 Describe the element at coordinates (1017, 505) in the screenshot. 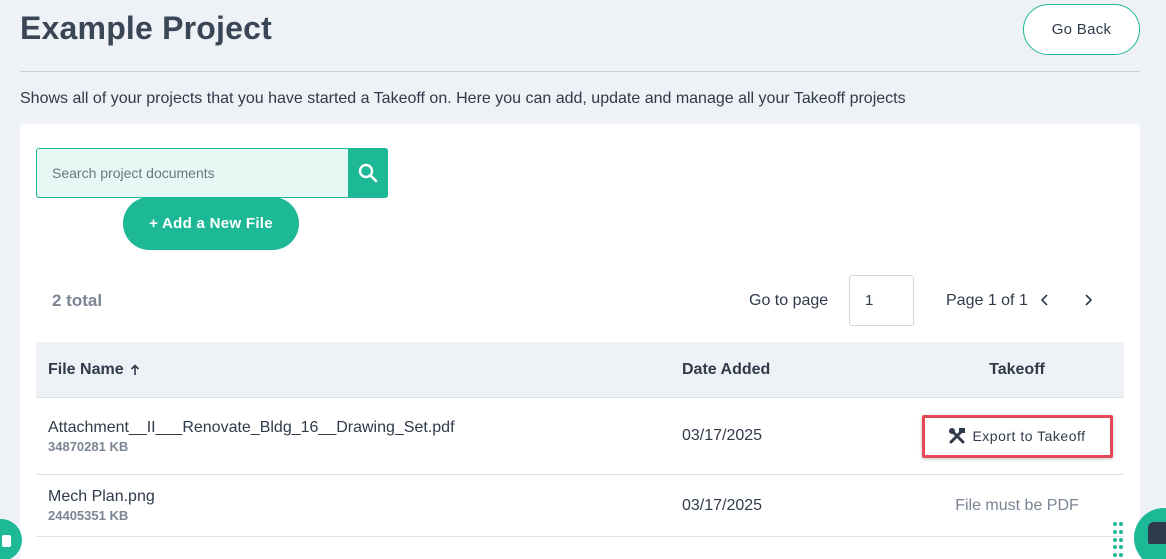

I see `takeoff-status: File must be PDF` at that location.